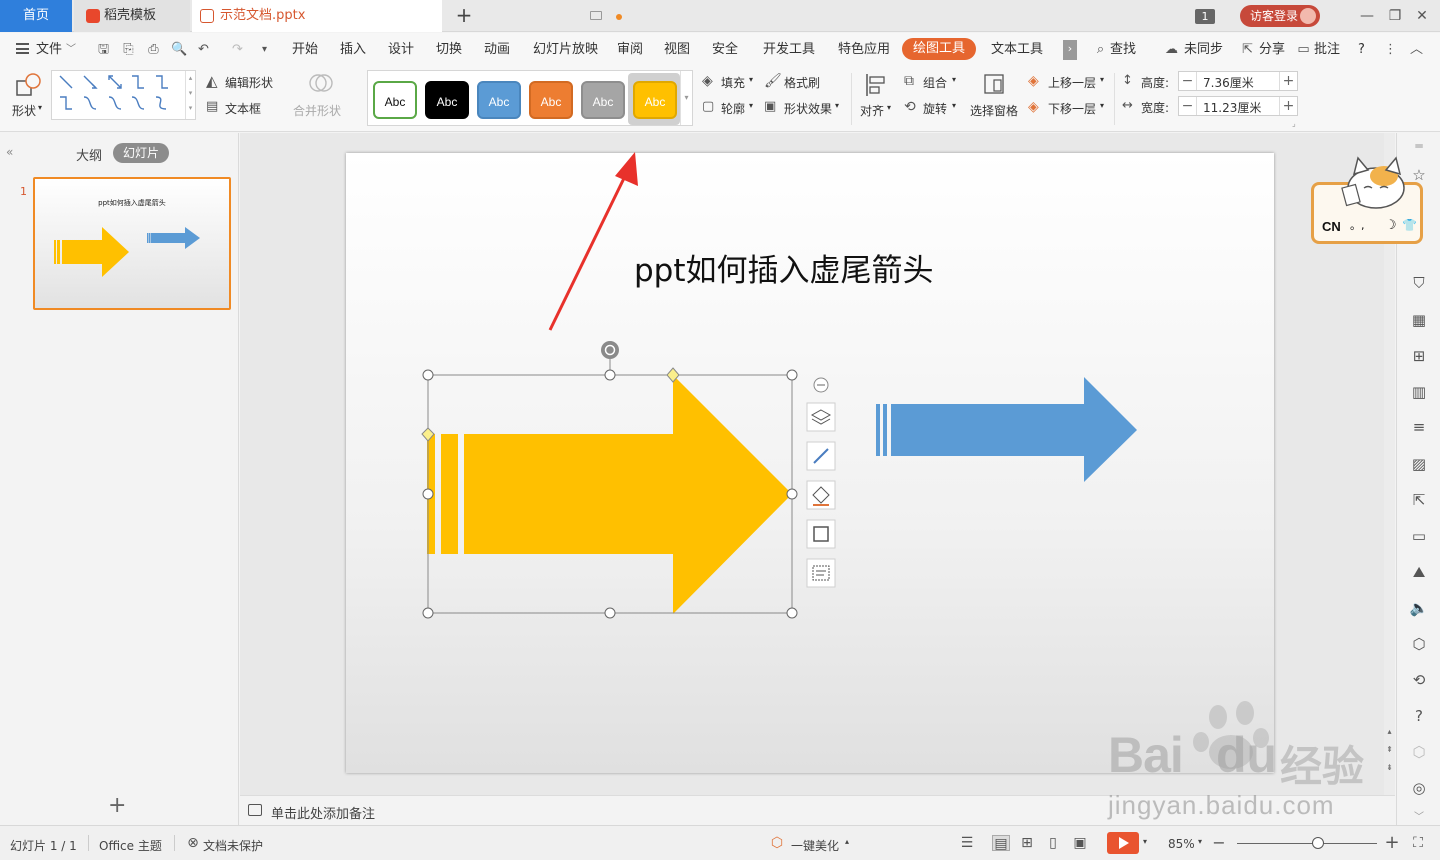 The height and width of the screenshot is (860, 1440). I want to click on prev-slide-icon: ⇞, so click(1389, 749).